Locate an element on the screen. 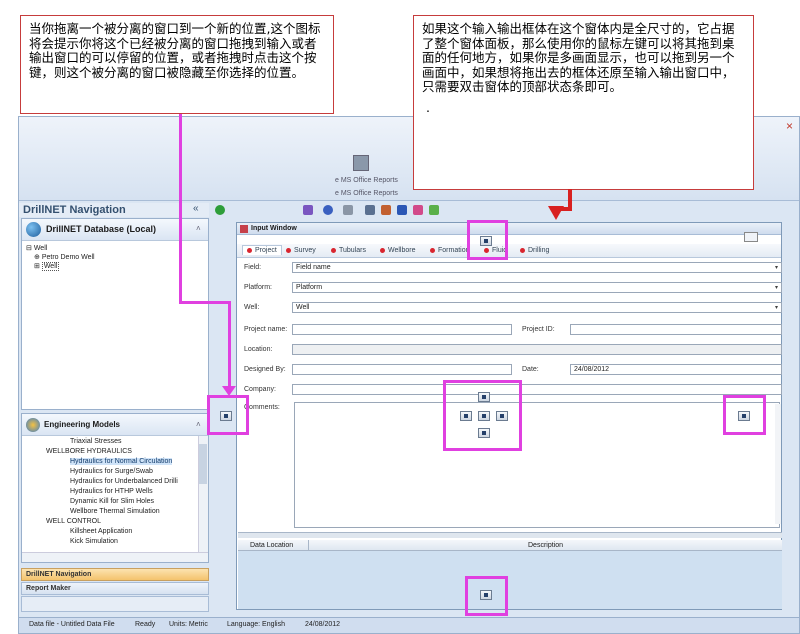 The image size is (800, 634). ms-office-reports-label-2: e MS Office Reports is located at coordinates (366, 193).